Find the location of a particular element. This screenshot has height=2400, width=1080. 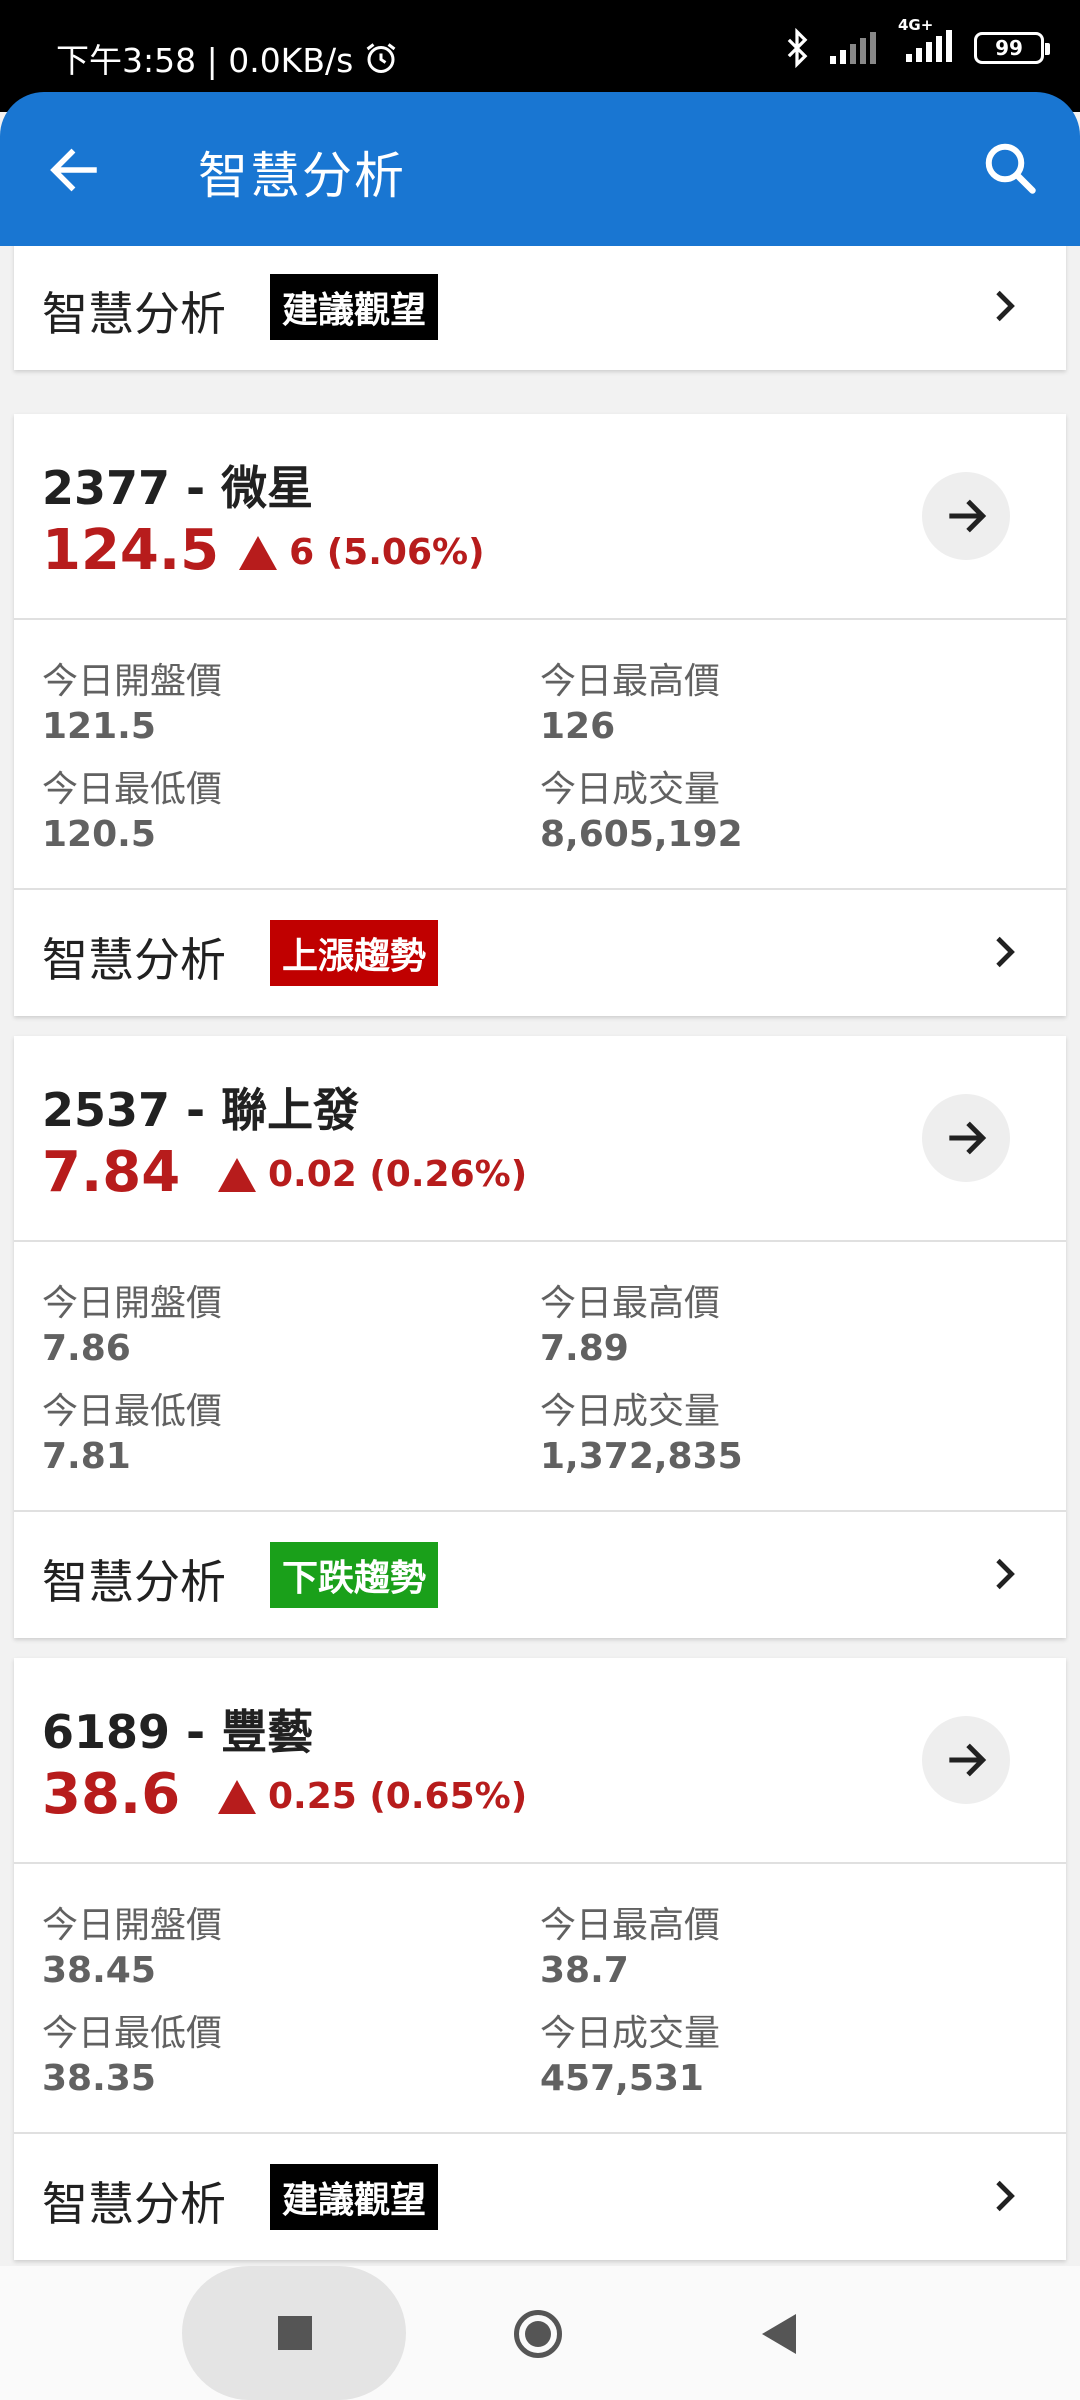

status-right: 4G+ 99 is located at coordinates (917, 42).